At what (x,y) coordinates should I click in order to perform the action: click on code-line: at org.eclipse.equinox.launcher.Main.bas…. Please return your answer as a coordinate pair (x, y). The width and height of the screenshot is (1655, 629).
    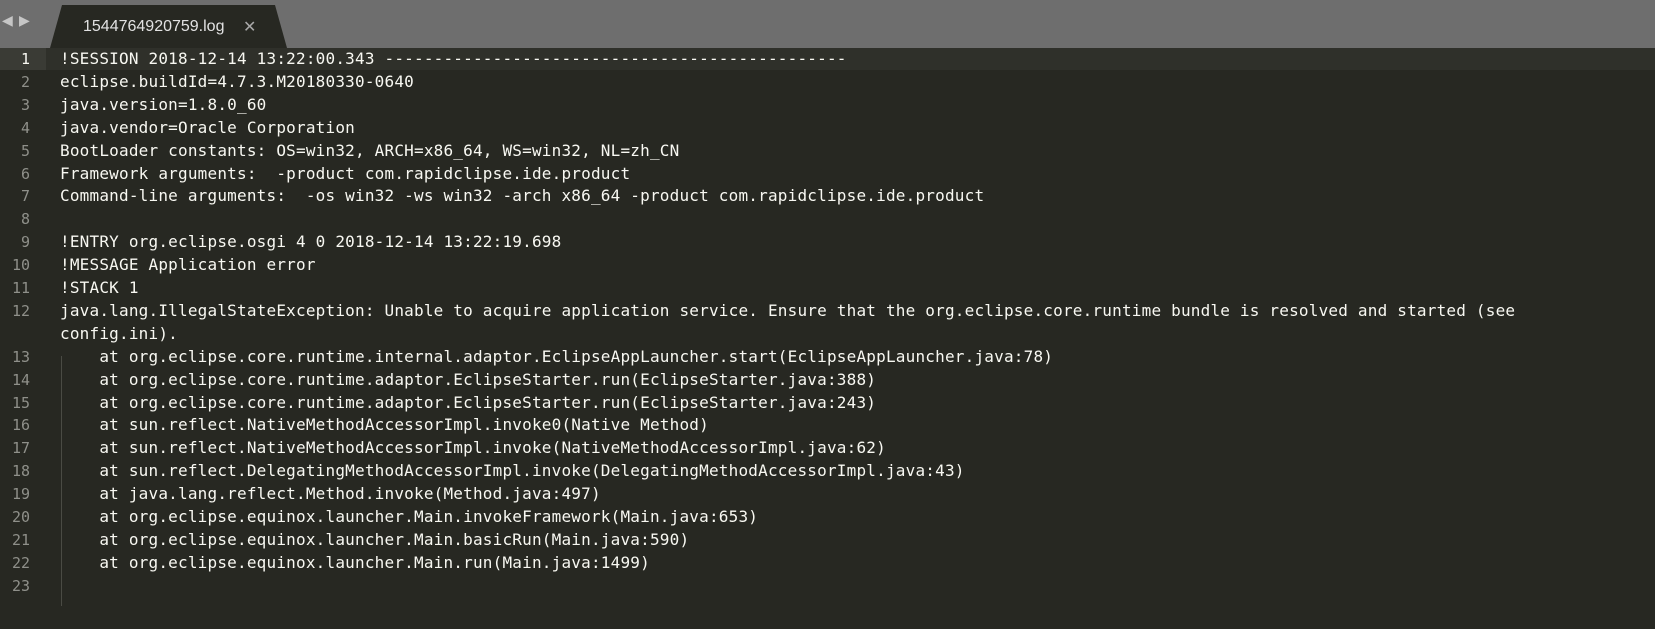
    Looking at the image, I should click on (375, 539).